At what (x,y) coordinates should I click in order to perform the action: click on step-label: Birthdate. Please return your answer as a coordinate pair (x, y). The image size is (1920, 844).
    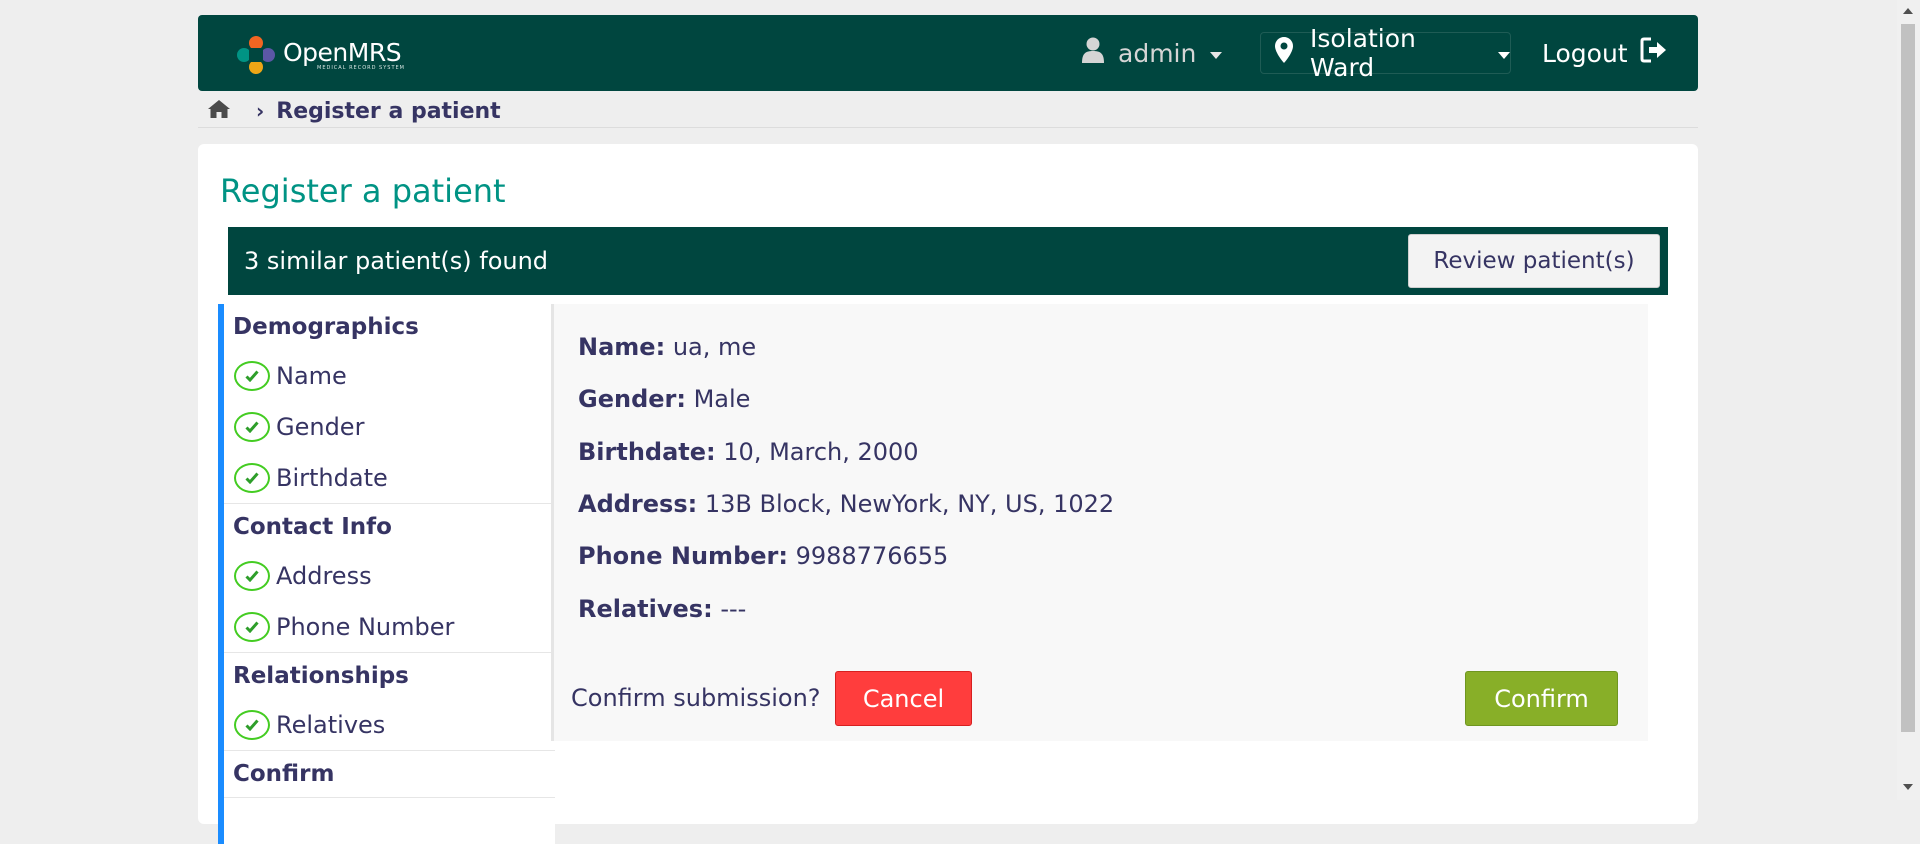
    Looking at the image, I should click on (332, 477).